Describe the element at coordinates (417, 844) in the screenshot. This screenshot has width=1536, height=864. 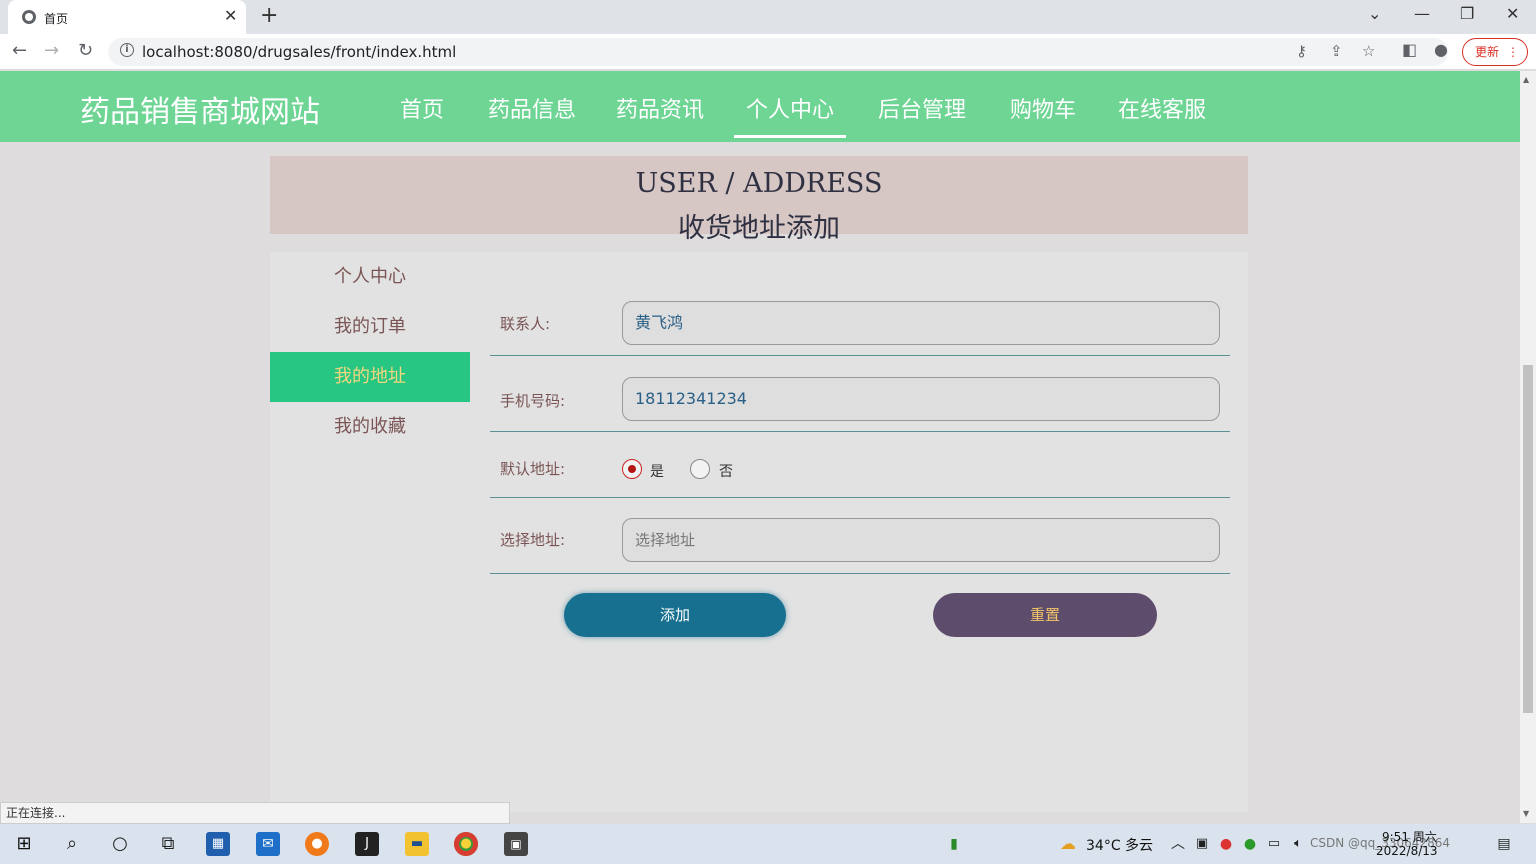
I see `file-explorer-icon: ▬` at that location.